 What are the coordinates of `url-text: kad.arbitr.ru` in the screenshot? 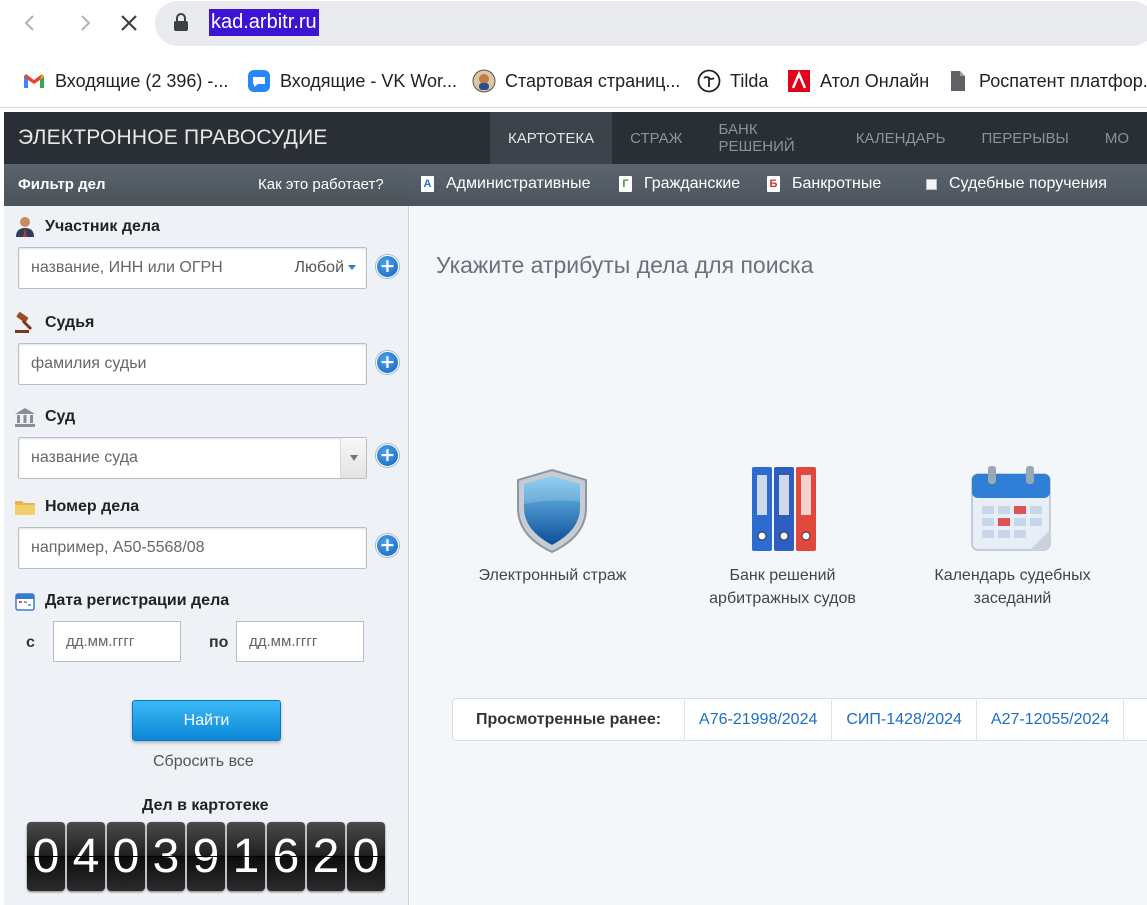 It's located at (264, 22).